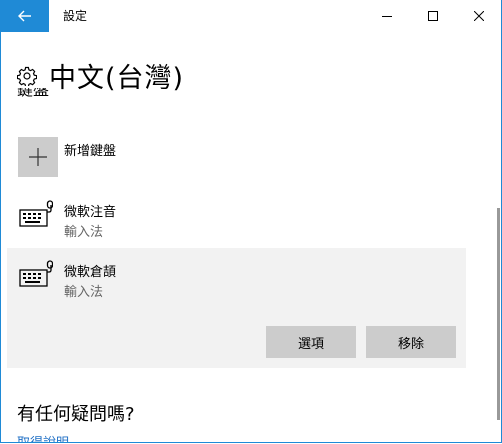 Image resolution: width=502 pixels, height=444 pixels. Describe the element at coordinates (311, 342) in the screenshot. I see `options-button: 選項` at that location.